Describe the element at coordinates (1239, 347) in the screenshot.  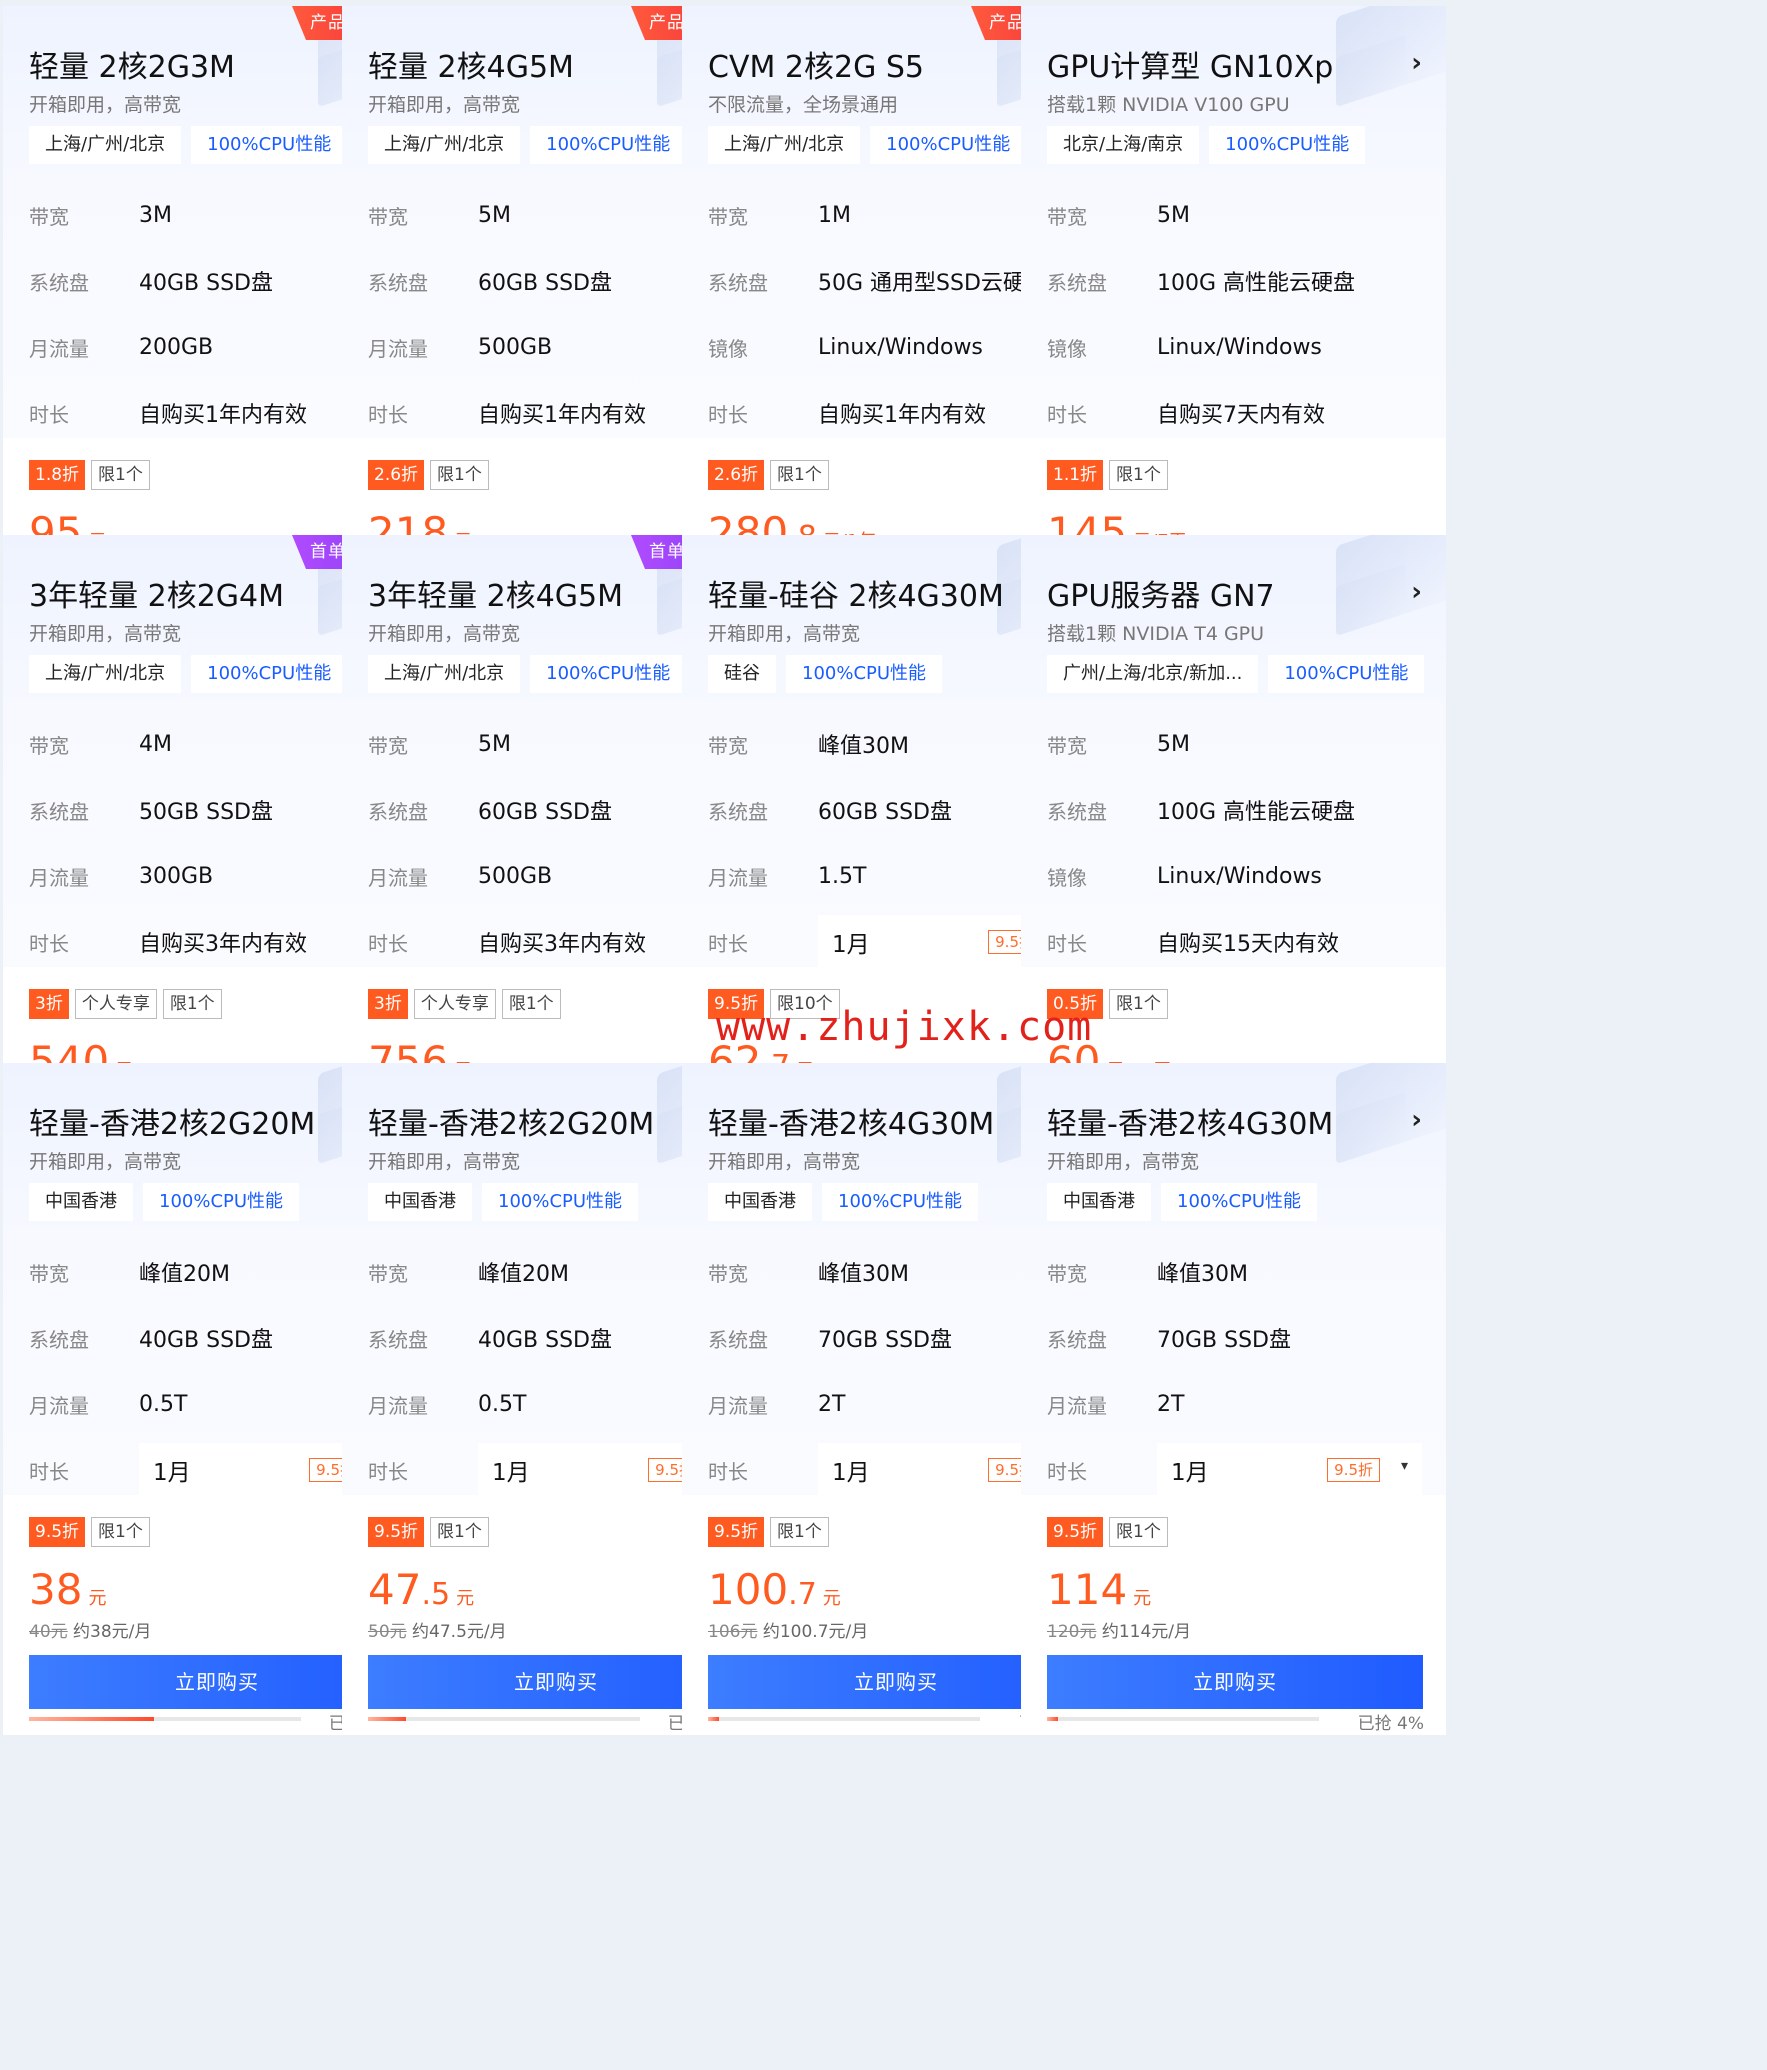
I see `spec-value: Linux/Windows` at that location.